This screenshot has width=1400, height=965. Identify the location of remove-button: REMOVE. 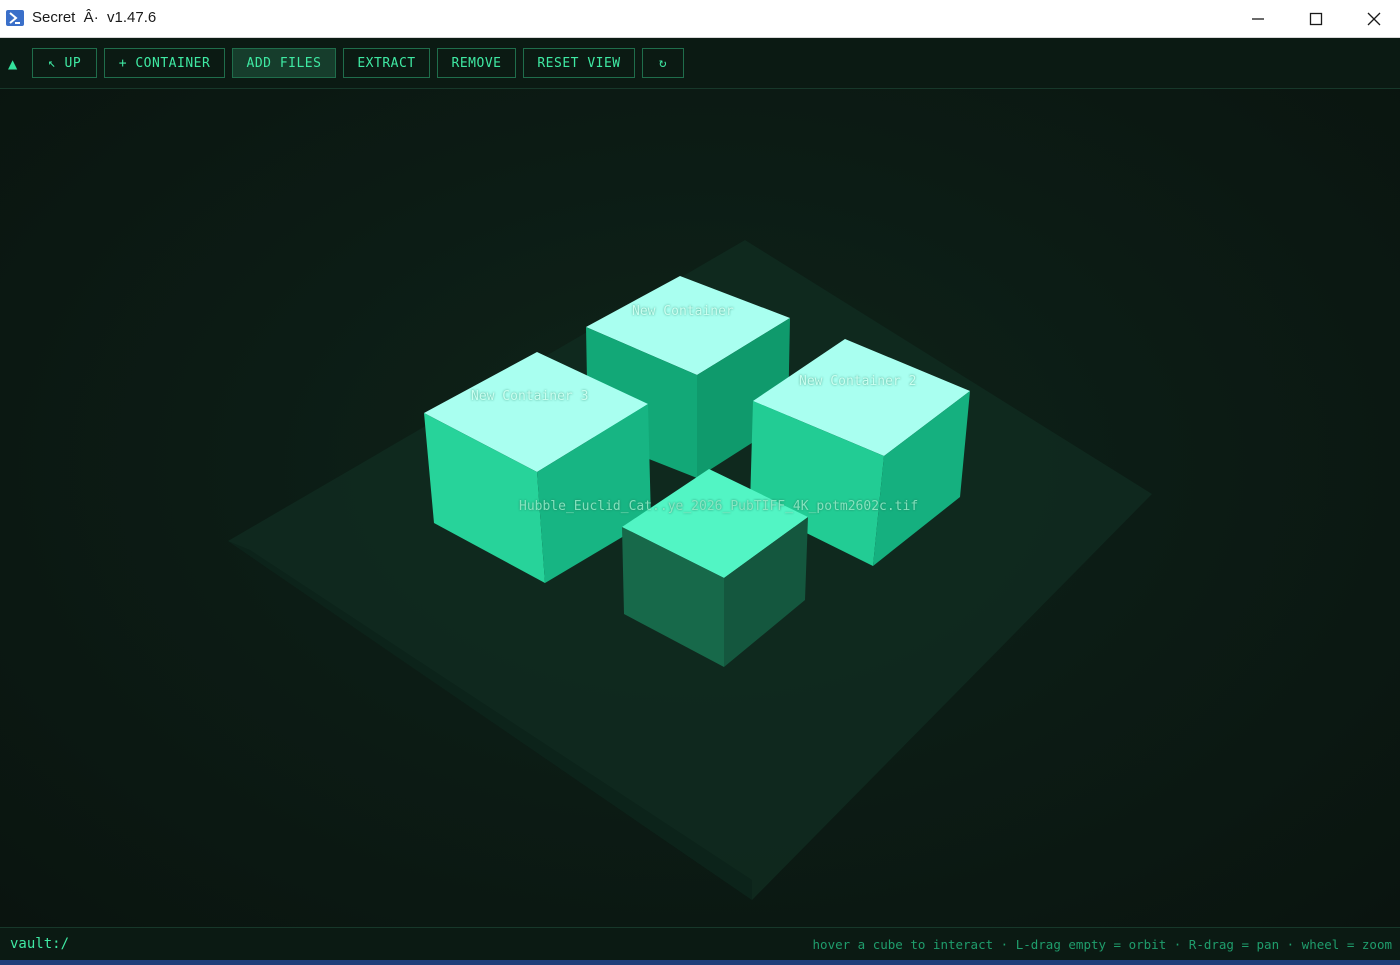
(476, 63).